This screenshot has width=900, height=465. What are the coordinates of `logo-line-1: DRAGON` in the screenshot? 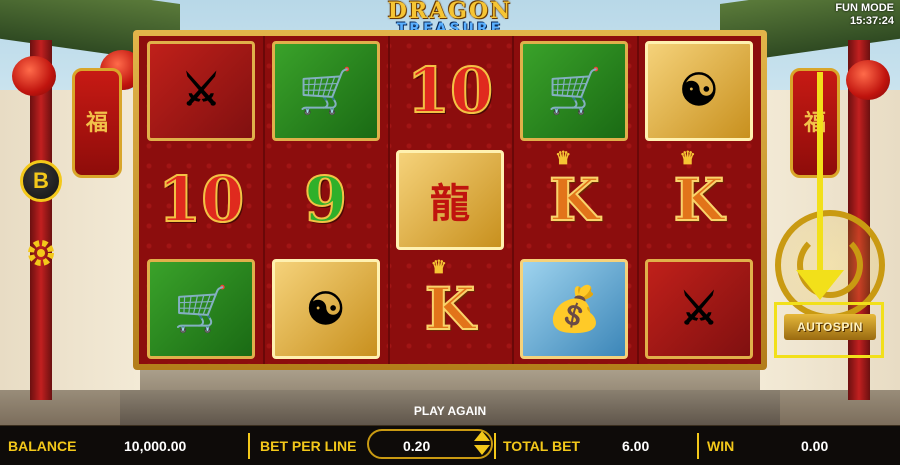 It's located at (450, 12).